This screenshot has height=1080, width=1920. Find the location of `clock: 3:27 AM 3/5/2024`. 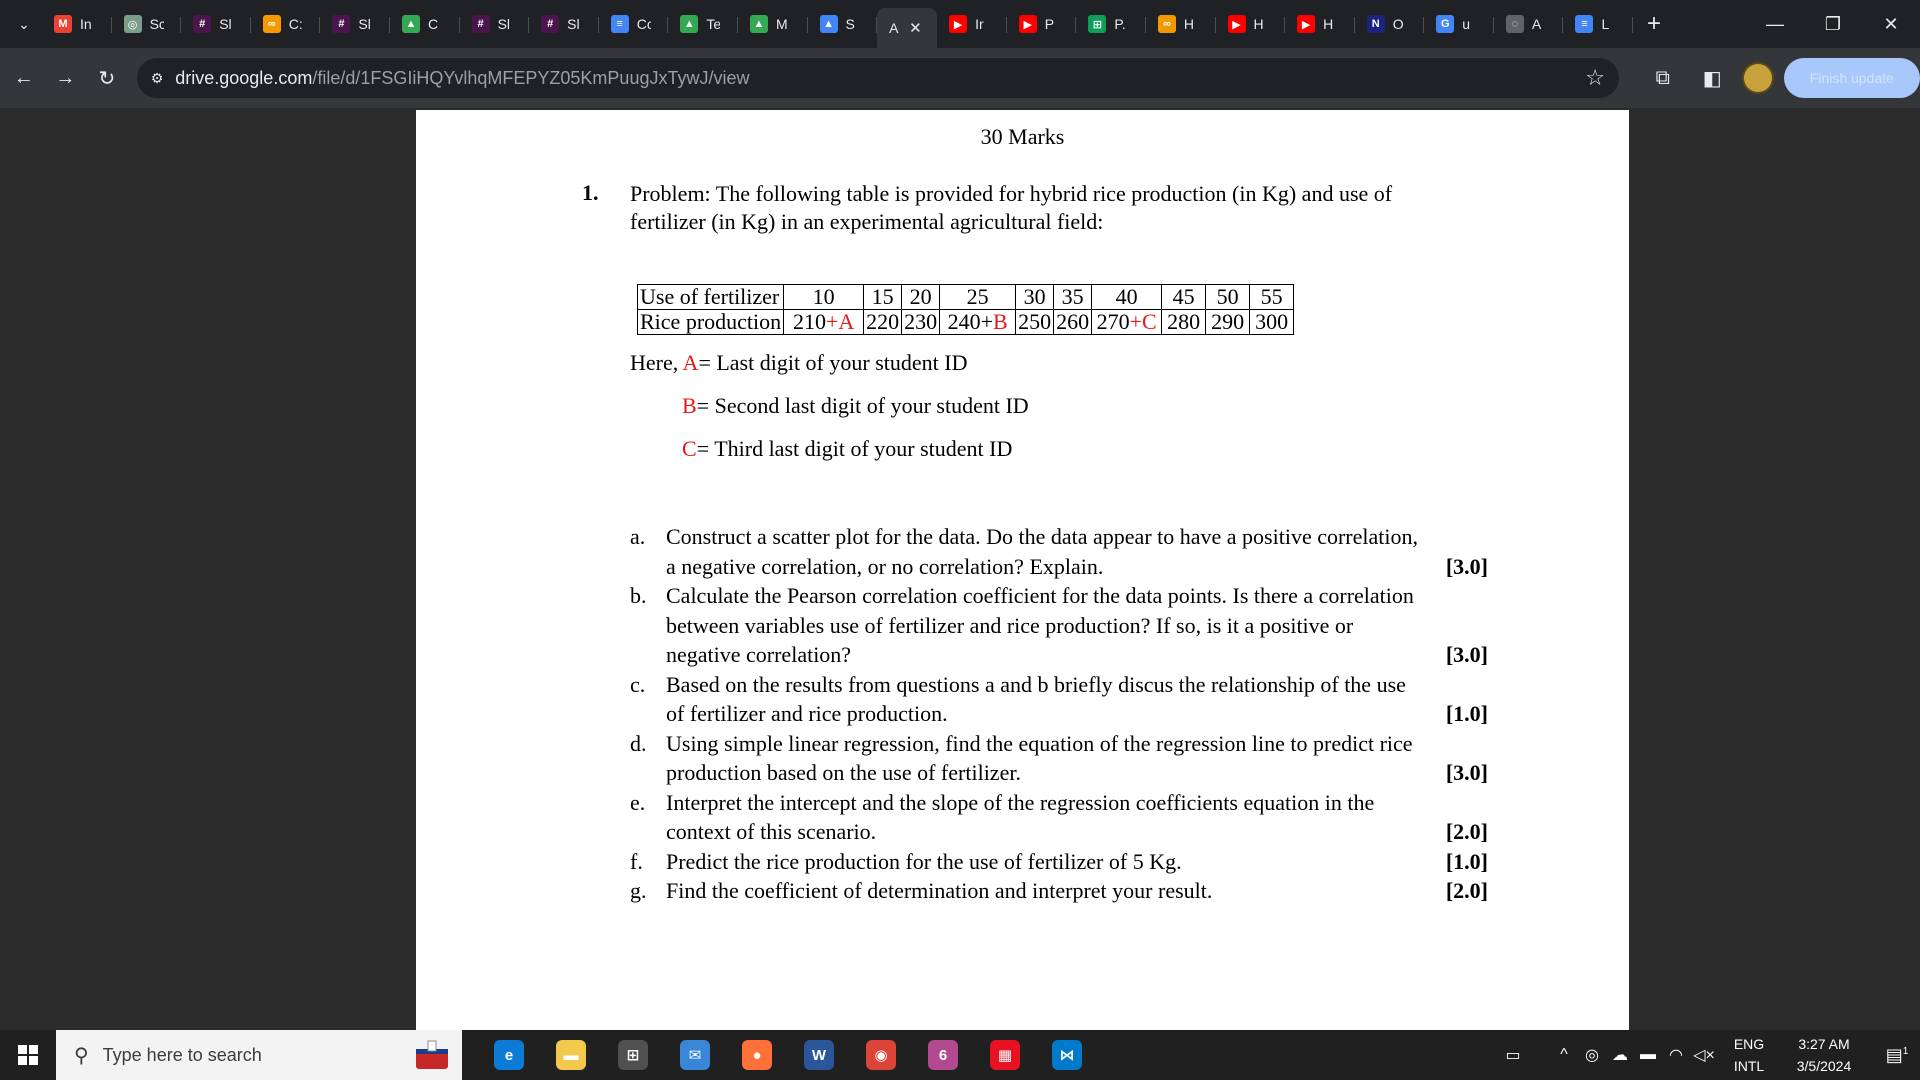

clock: 3:27 AM 3/5/2024 is located at coordinates (1824, 1055).